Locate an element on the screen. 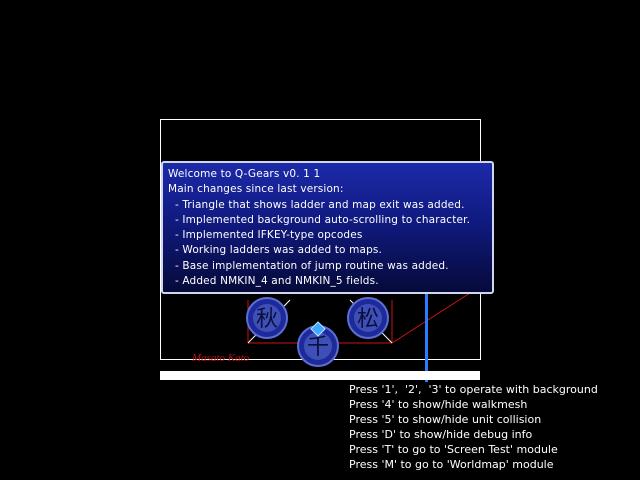 This screenshot has height=480, width=640. help-line: Press 'M' to go to 'Worldmap' module is located at coordinates (451, 464).